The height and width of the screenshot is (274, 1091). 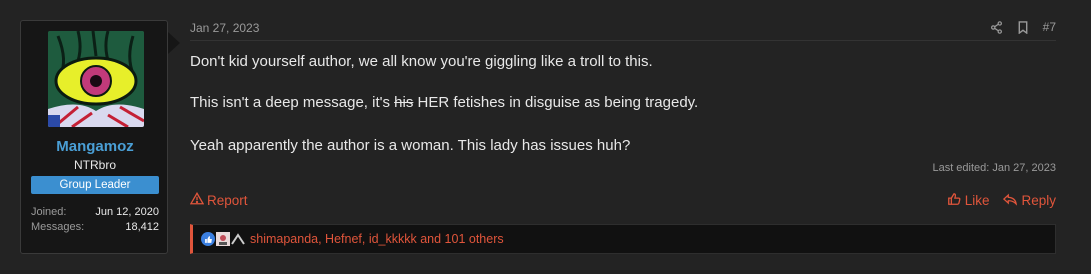 What do you see at coordinates (1038, 200) in the screenshot?
I see `reply-label: Reply` at bounding box center [1038, 200].